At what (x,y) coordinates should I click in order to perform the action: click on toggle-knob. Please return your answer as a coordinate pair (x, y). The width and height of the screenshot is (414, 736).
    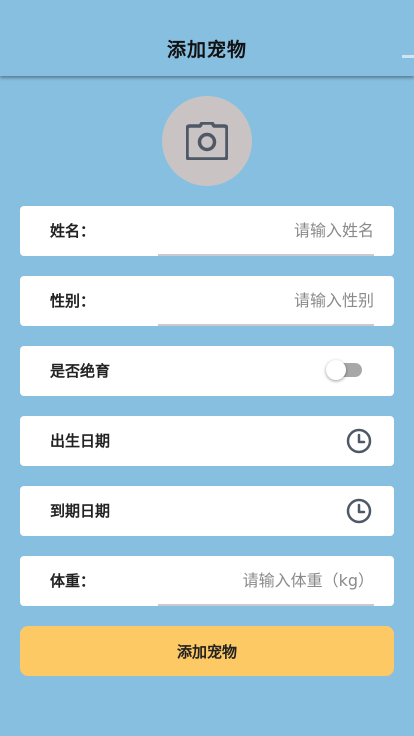
    Looking at the image, I should click on (336, 370).